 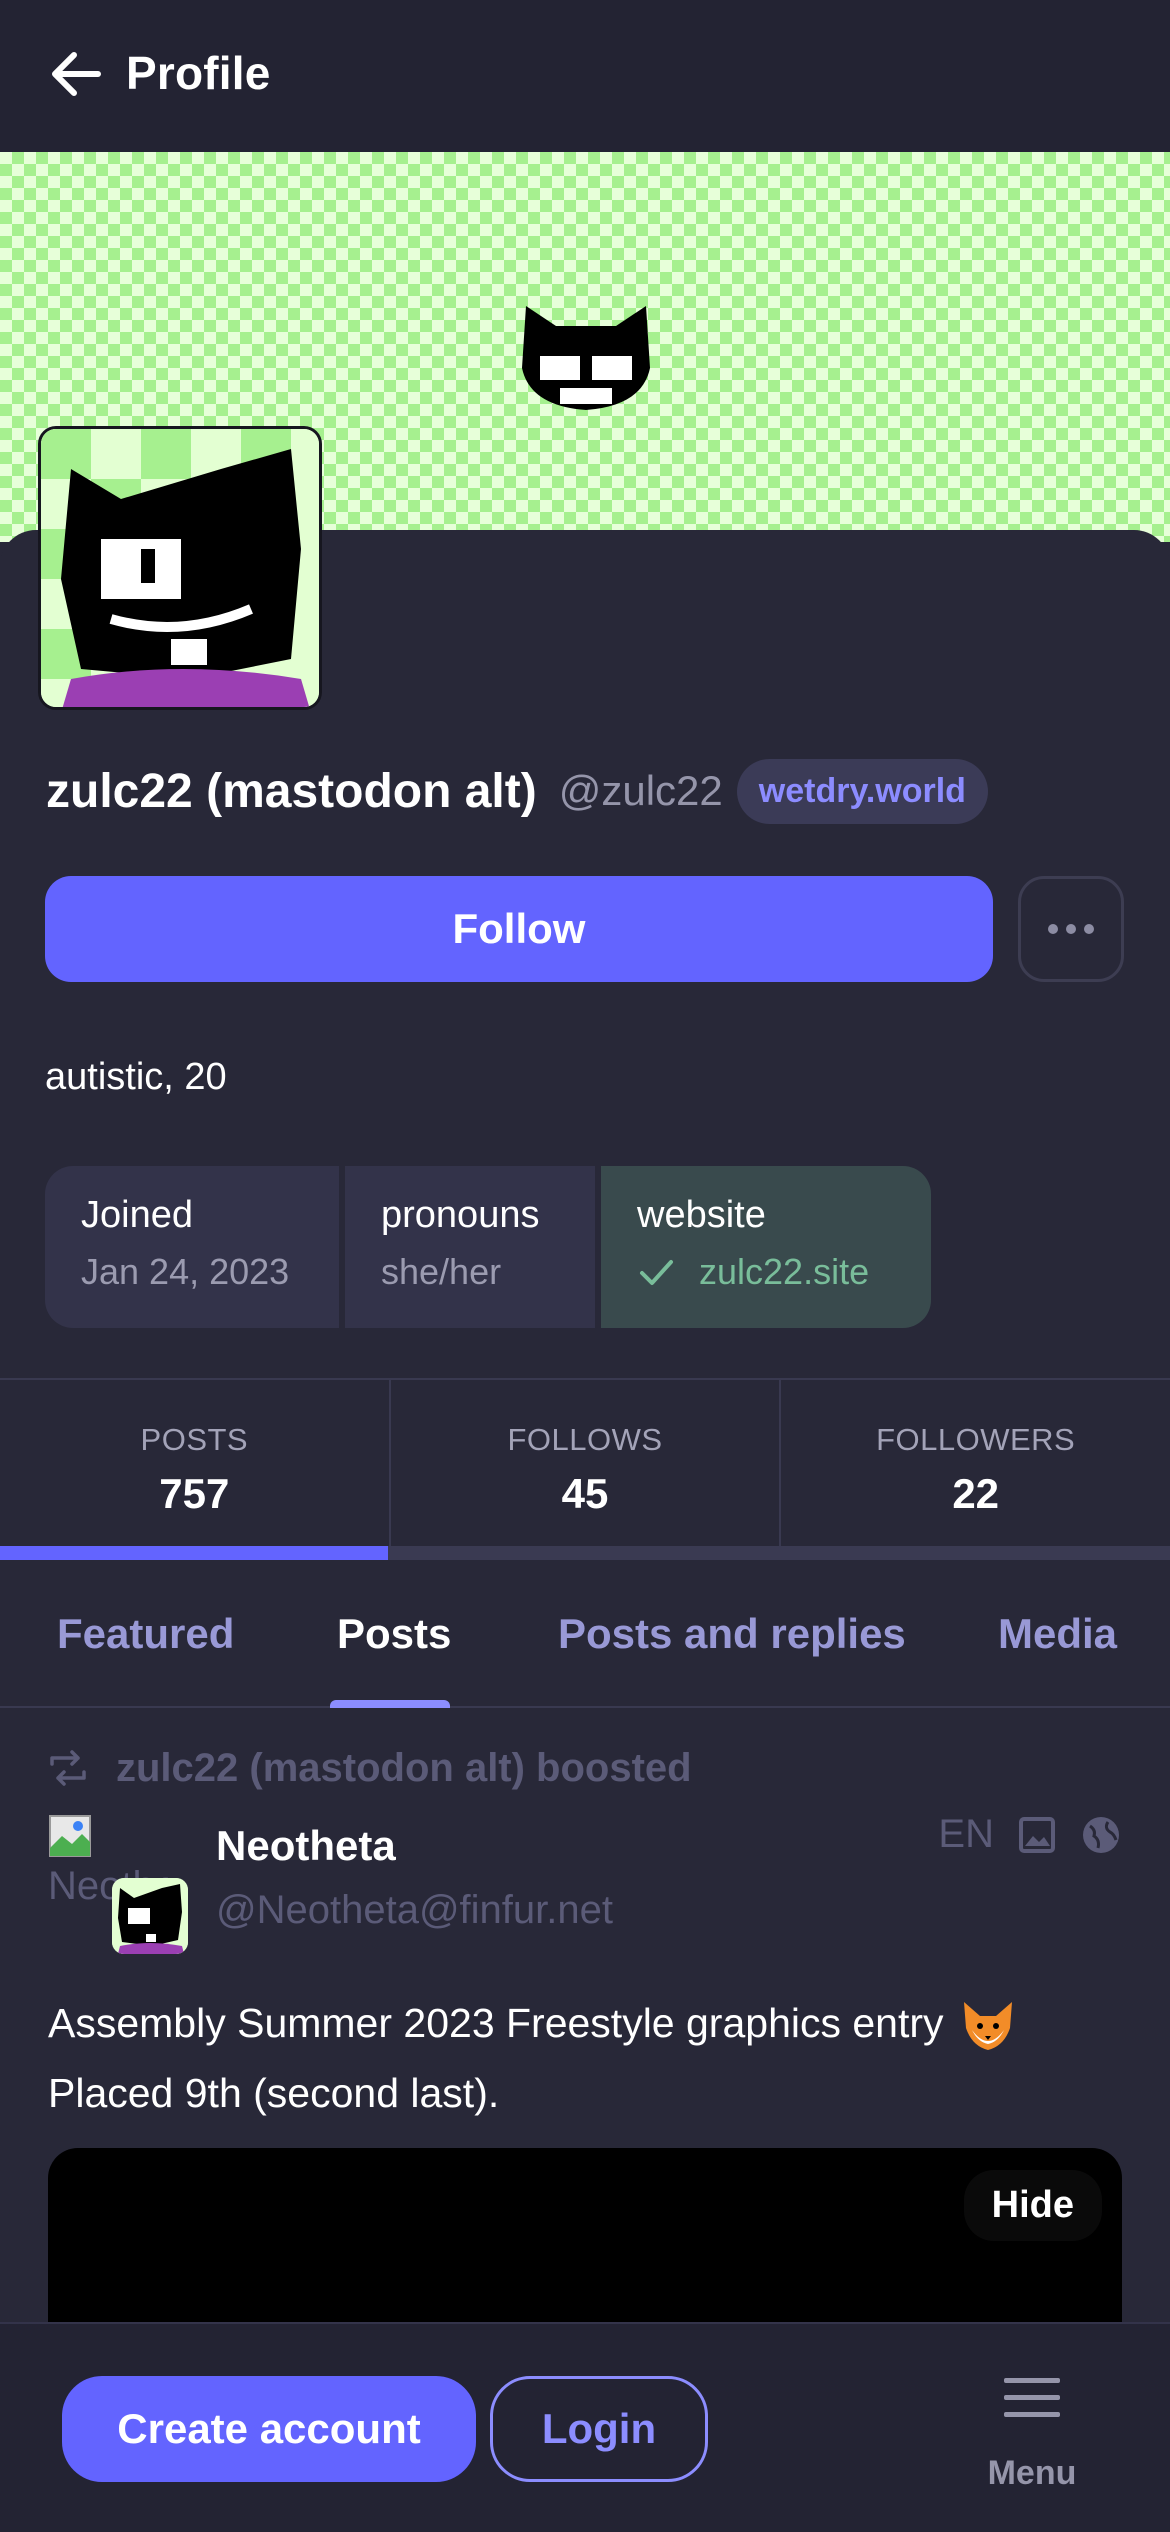 I want to click on tab-posts-and-replies: Posts and replies, so click(x=732, y=1634).